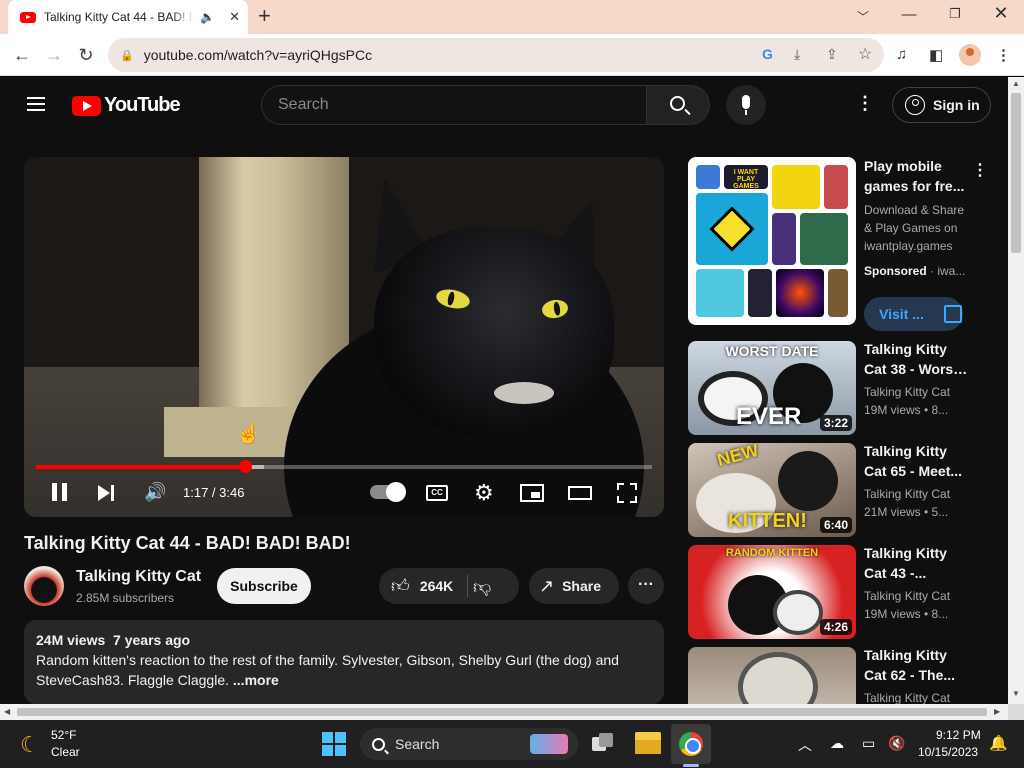 Image resolution: width=1024 pixels, height=768 pixels. I want to click on settings-gear-icon: ⚙, so click(484, 493).